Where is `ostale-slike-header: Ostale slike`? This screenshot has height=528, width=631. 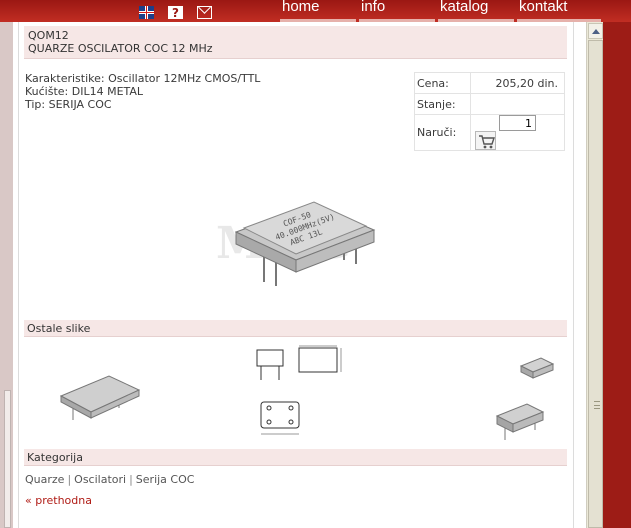 ostale-slike-header: Ostale slike is located at coordinates (295, 328).